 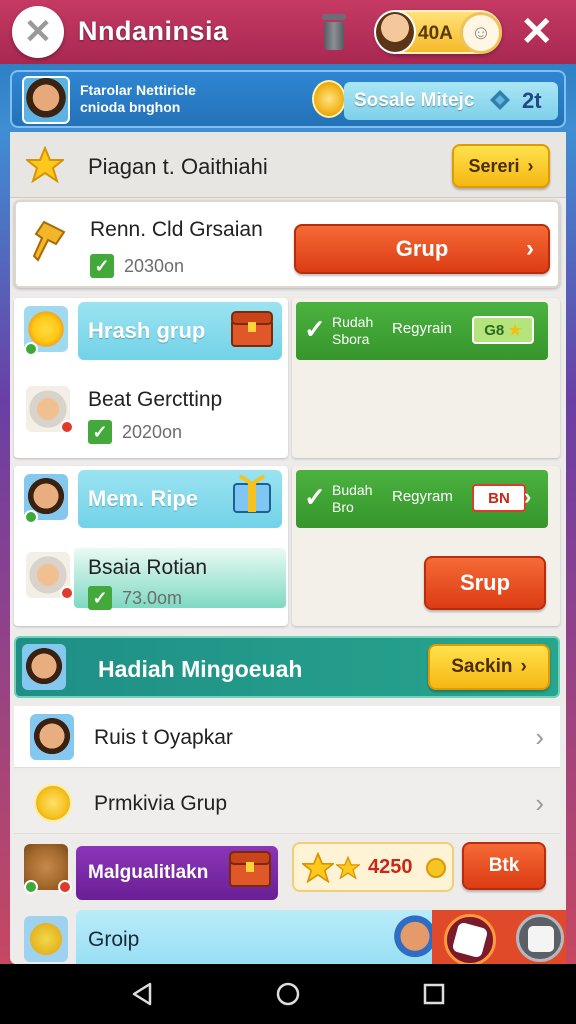 What do you see at coordinates (148, 567) in the screenshot?
I see `row-title: Bsaia Rotian` at bounding box center [148, 567].